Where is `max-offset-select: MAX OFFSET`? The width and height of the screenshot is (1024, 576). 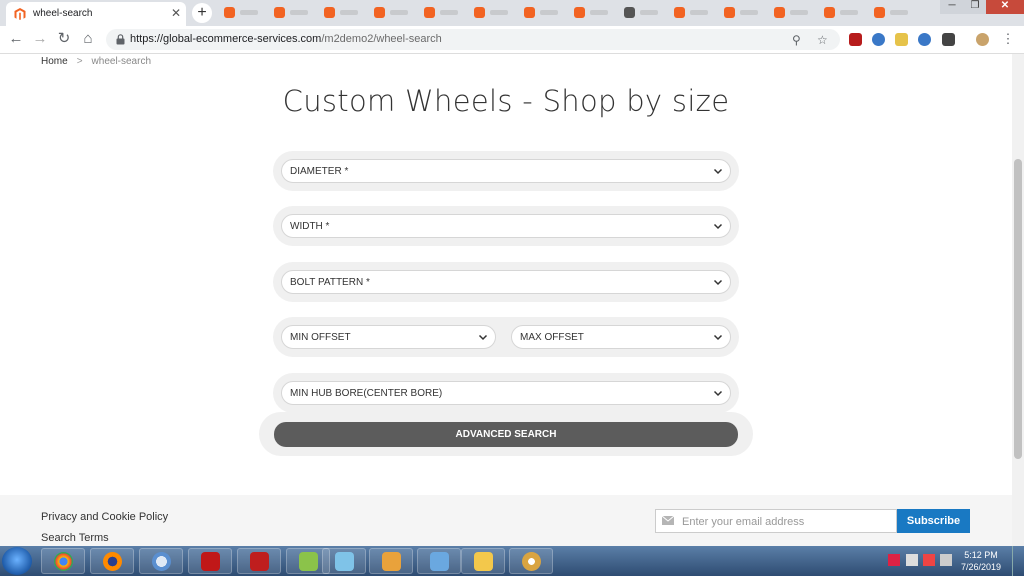
max-offset-select: MAX OFFSET is located at coordinates (621, 337).